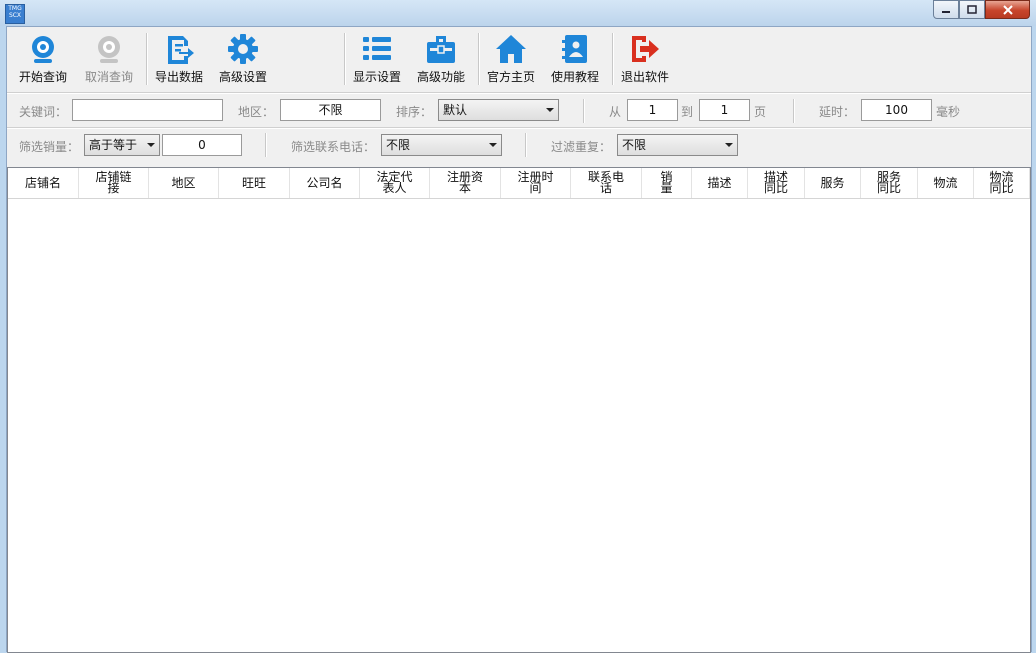 This screenshot has width=1036, height=653. What do you see at coordinates (377, 77) in the screenshot?
I see `display-settings-label: 显示设置` at bounding box center [377, 77].